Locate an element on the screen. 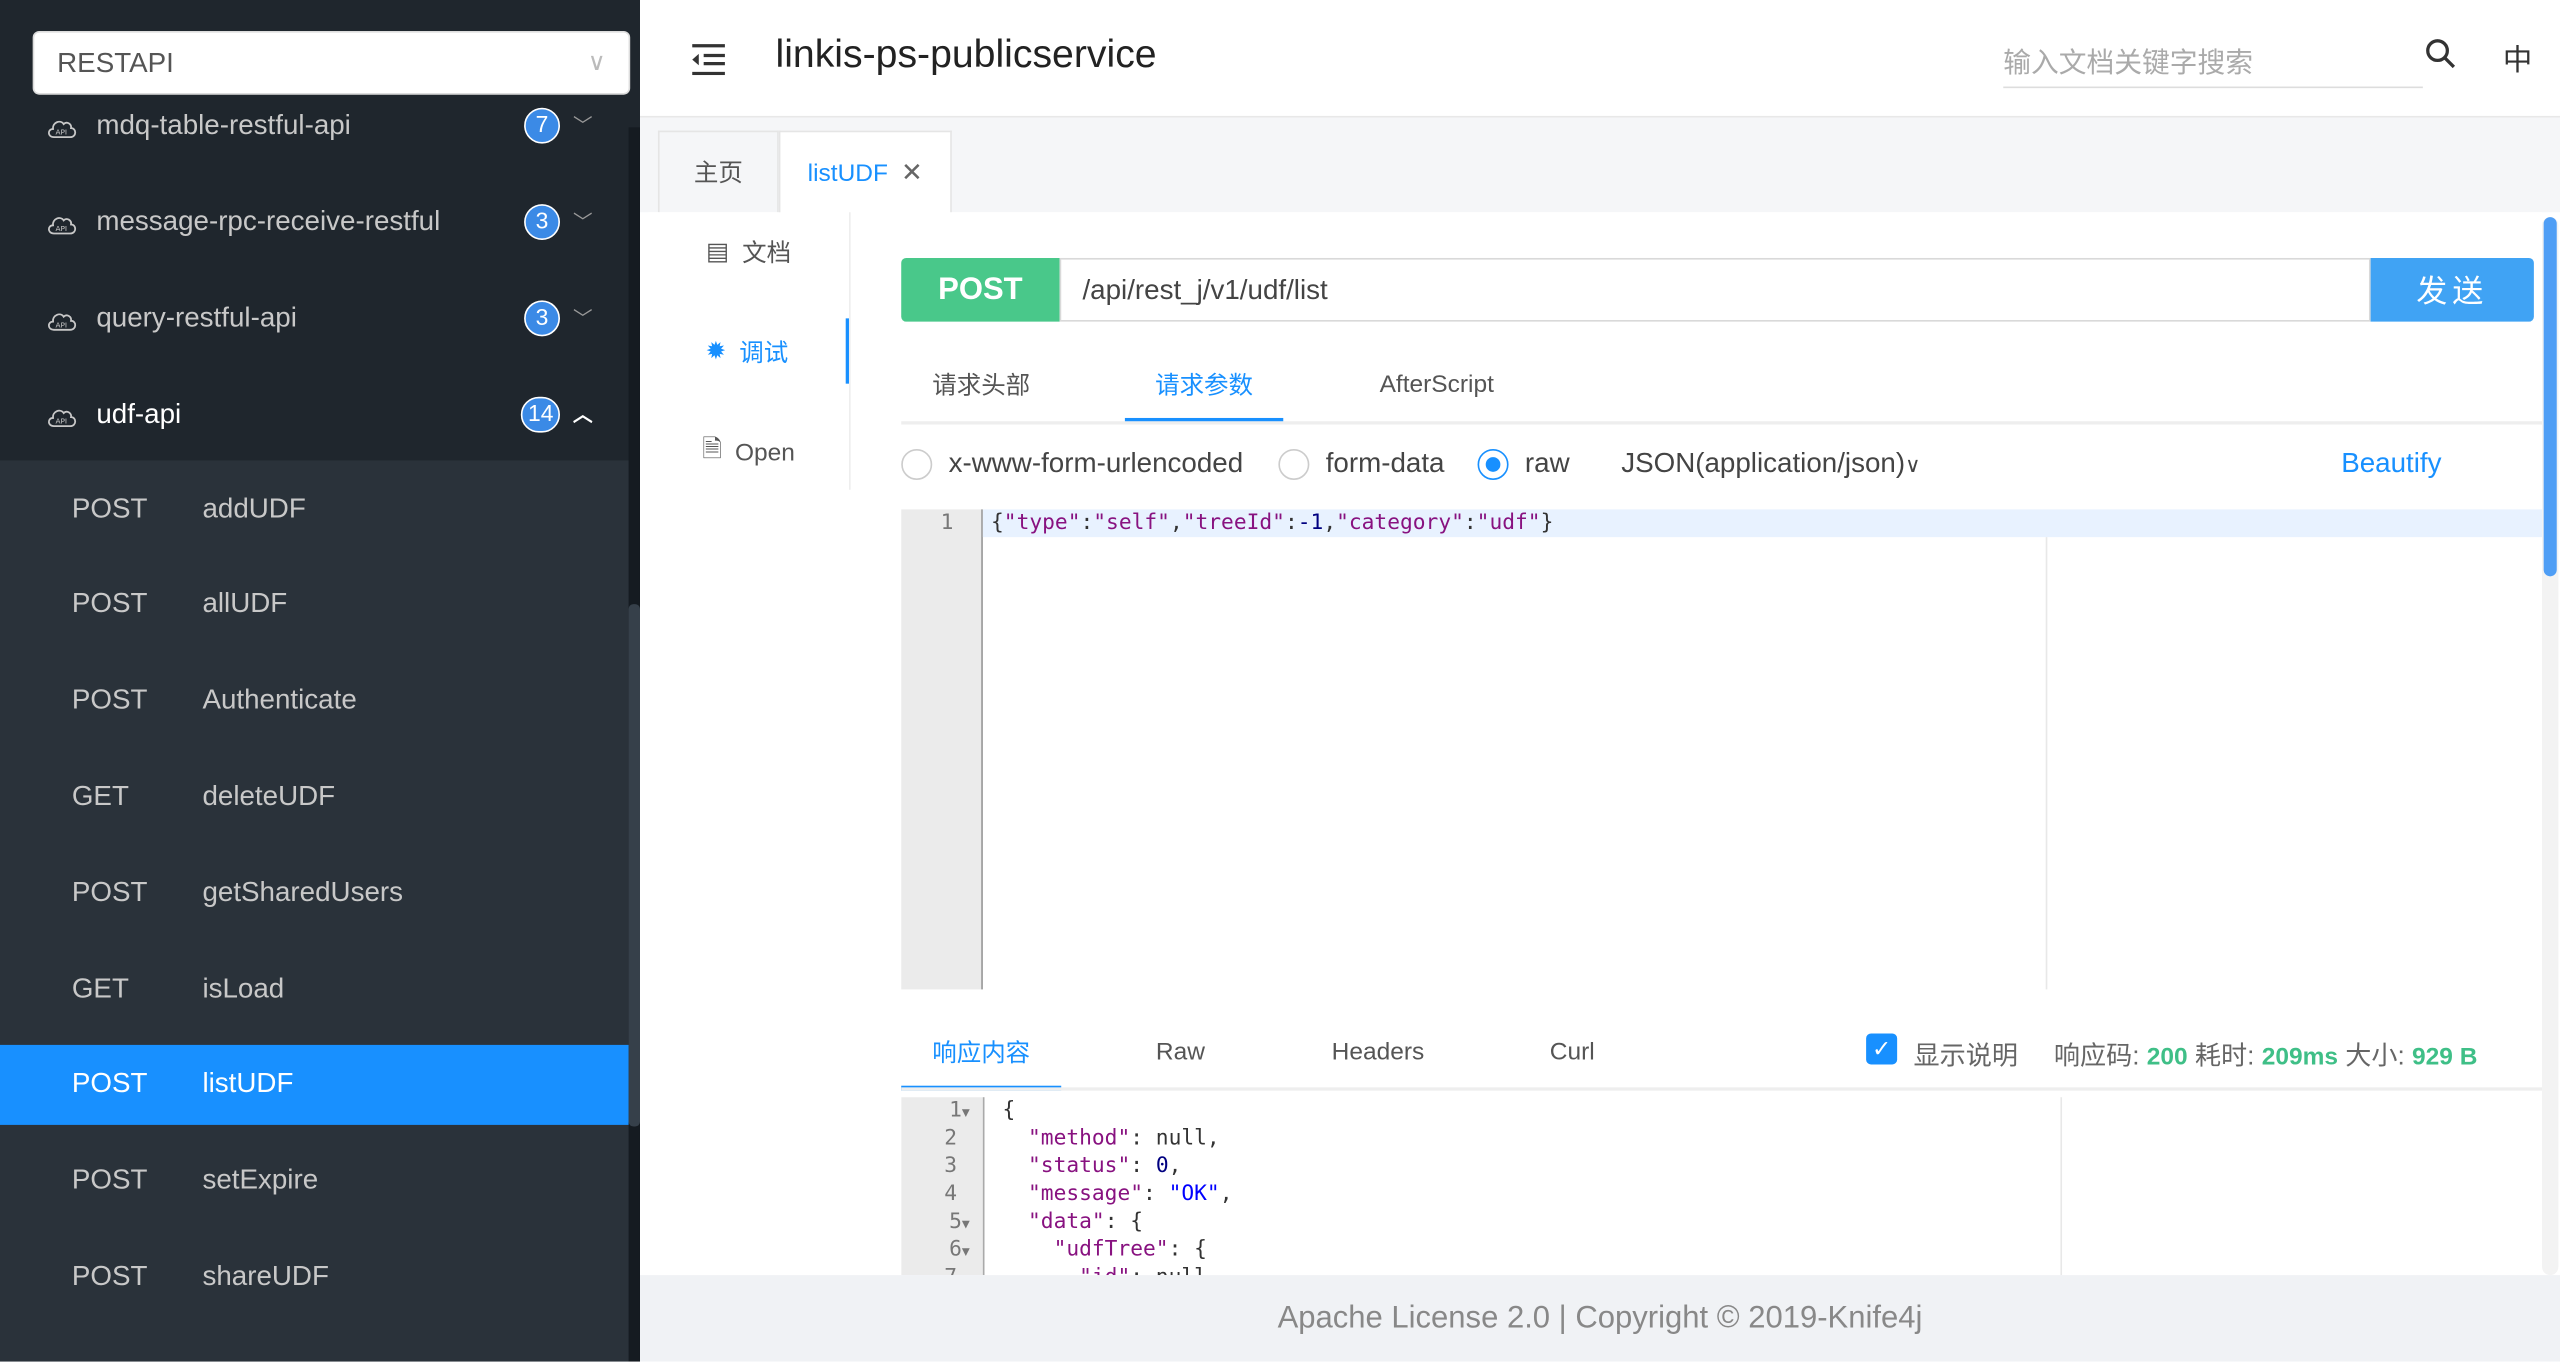 The image size is (2560, 1362). tab-request-params: 请求参数 is located at coordinates (1204, 386).